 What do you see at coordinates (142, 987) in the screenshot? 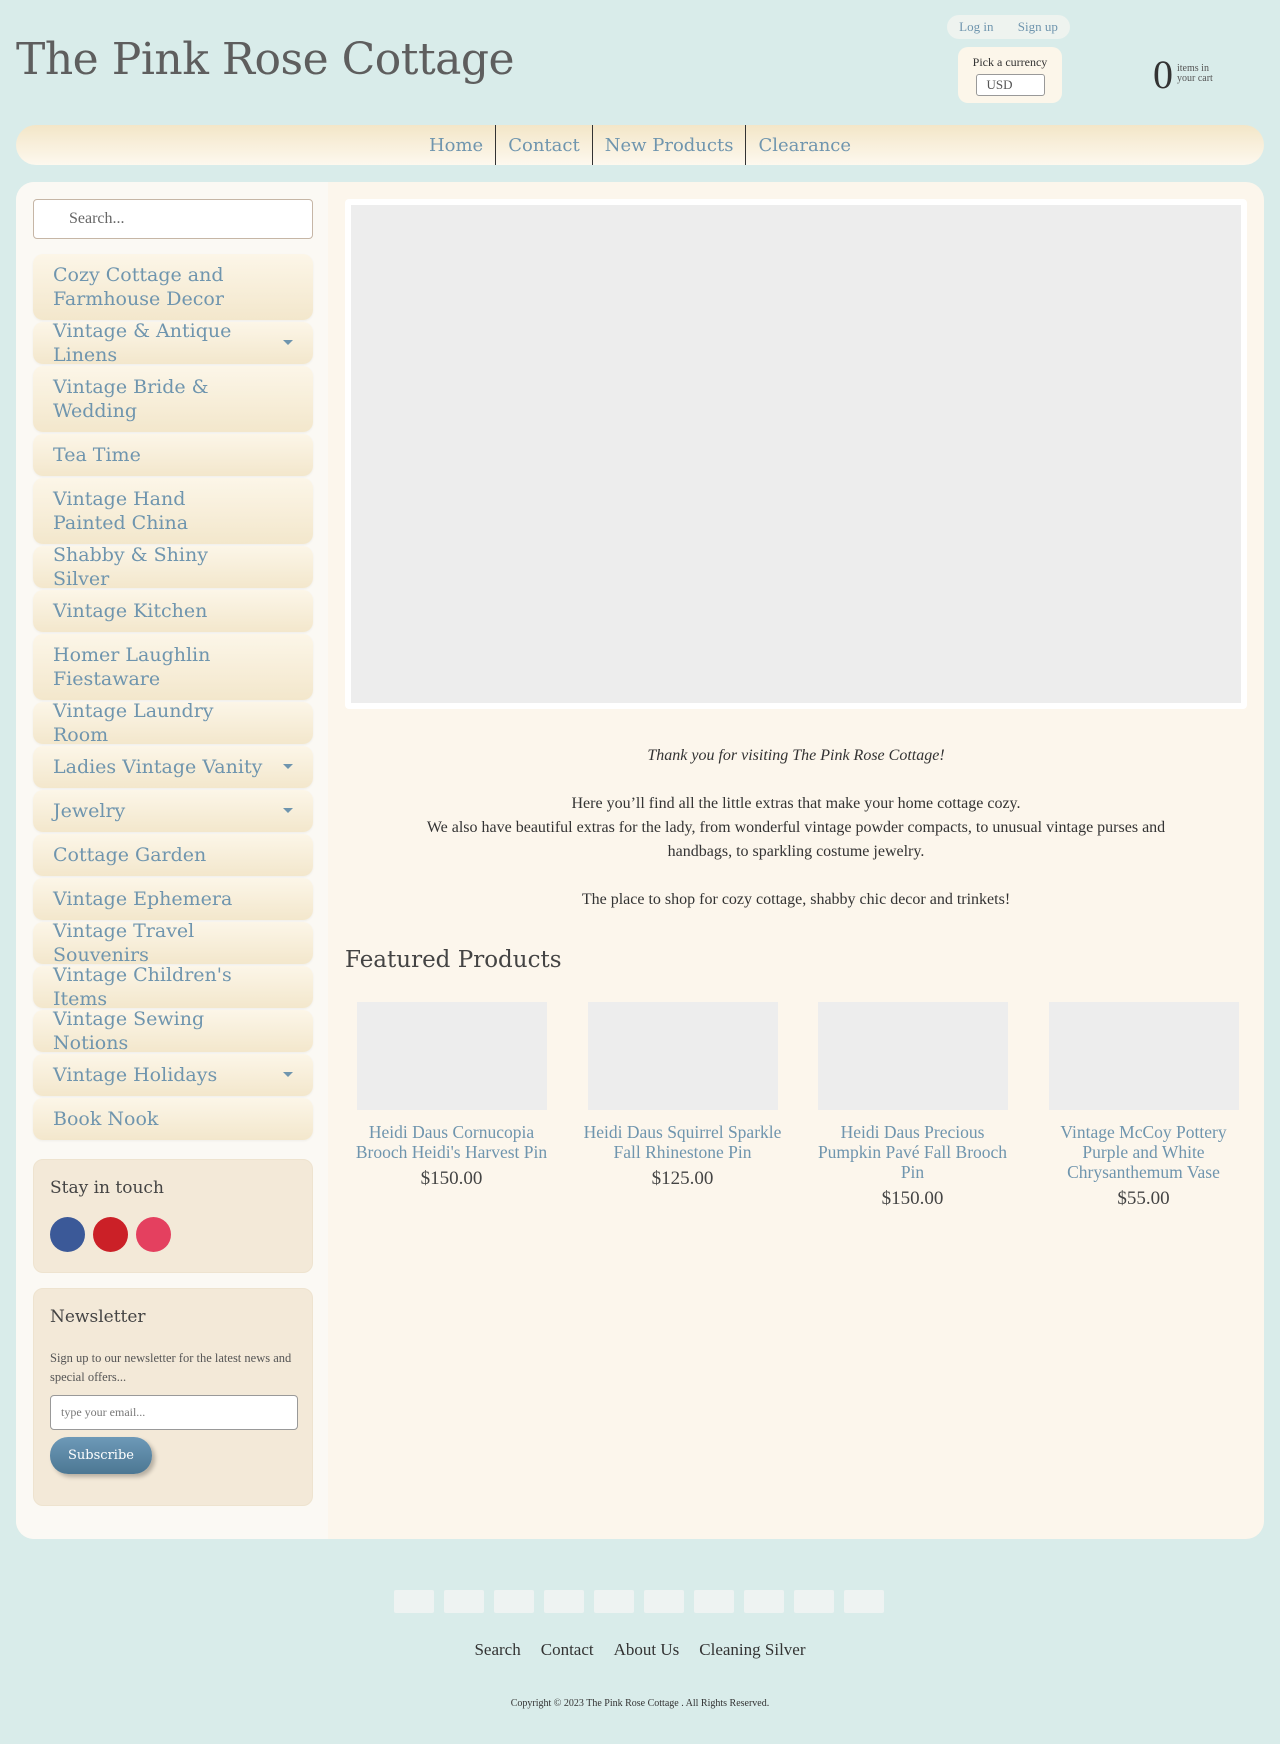
I see `category-label: Vintage Children's Items` at bounding box center [142, 987].